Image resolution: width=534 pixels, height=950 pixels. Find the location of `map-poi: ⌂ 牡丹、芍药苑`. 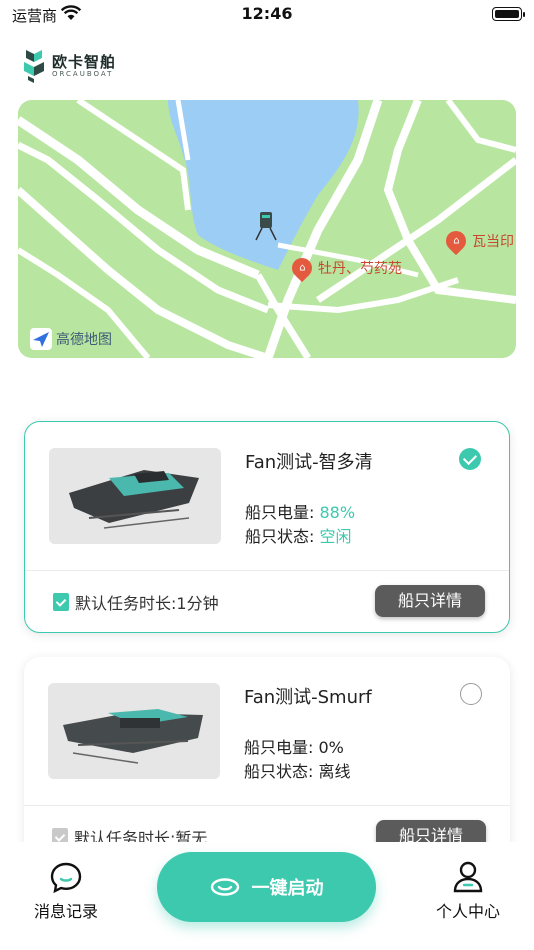

map-poi: ⌂ 牡丹、芍药苑 is located at coordinates (344, 268).